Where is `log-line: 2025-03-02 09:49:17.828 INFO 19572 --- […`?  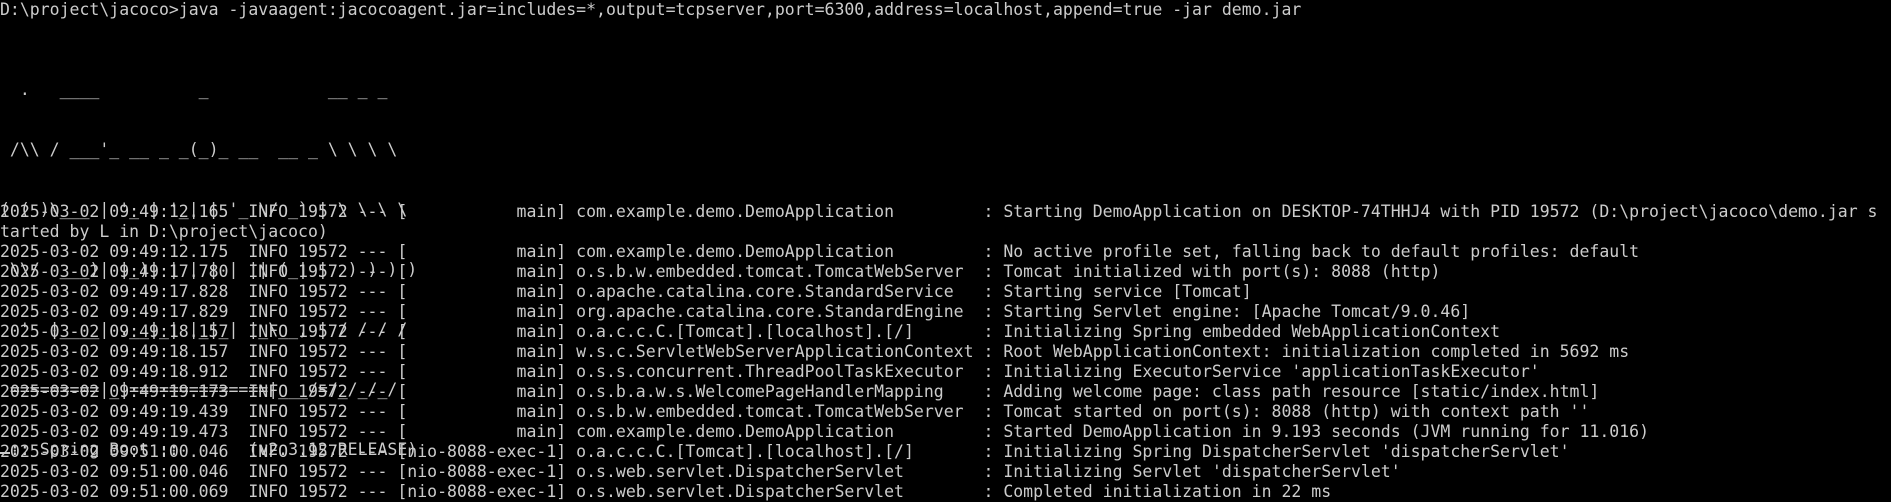
log-line: 2025-03-02 09:49:17.828 INFO 19572 --- [… is located at coordinates (626, 291).